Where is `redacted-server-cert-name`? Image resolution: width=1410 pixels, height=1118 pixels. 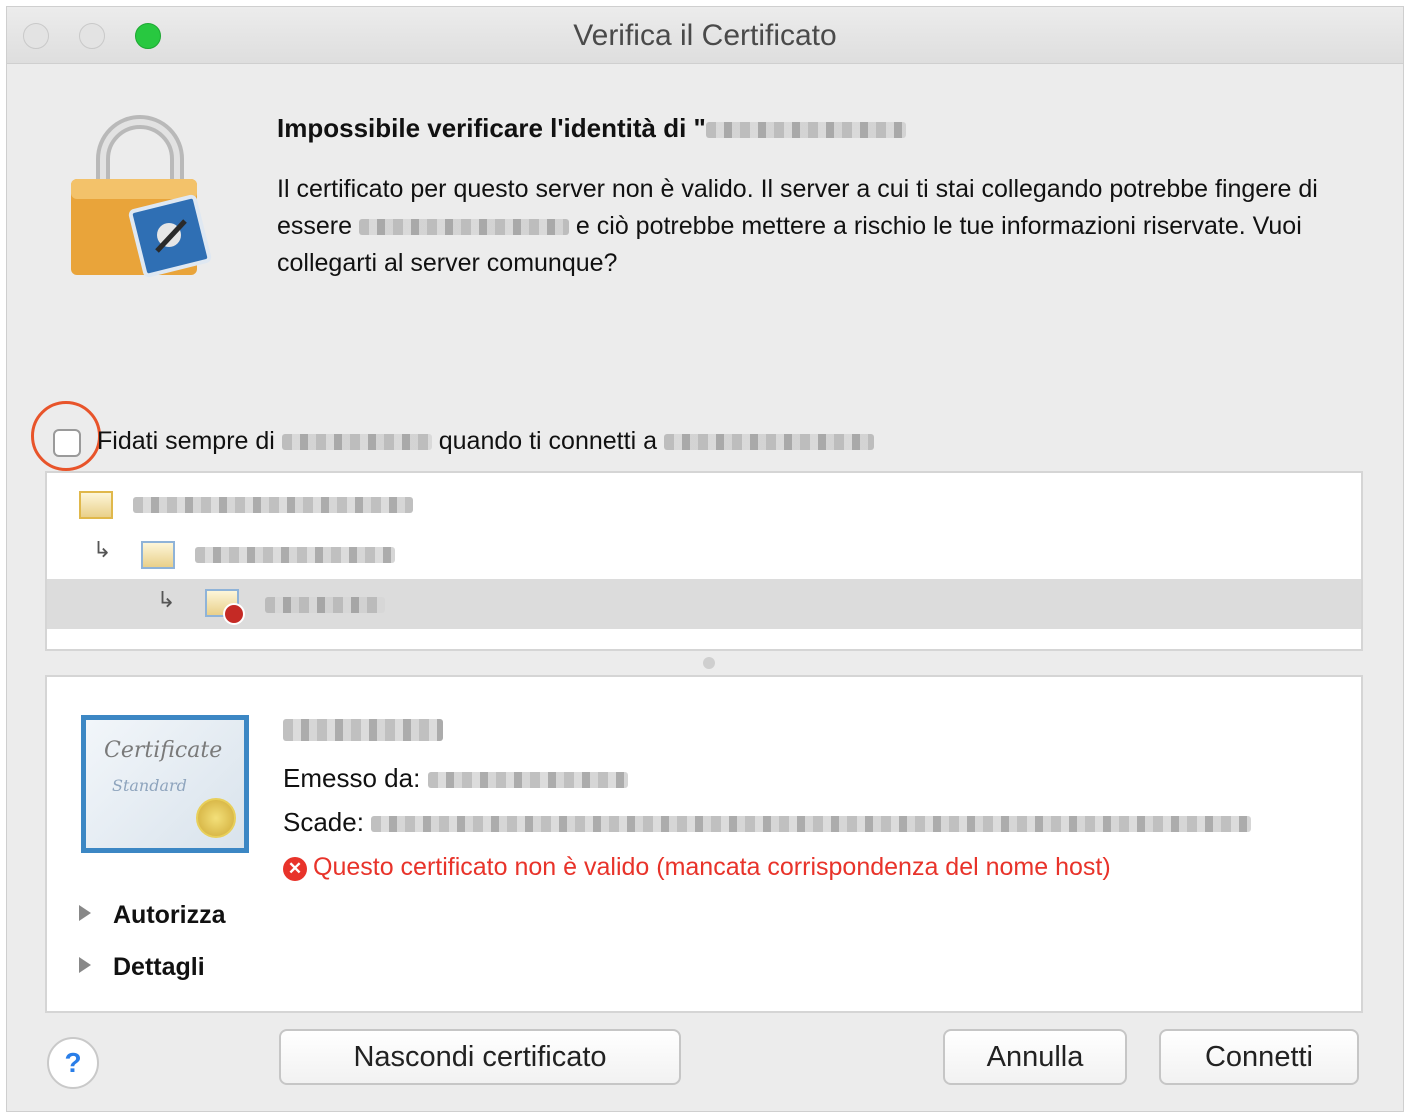 redacted-server-cert-name is located at coordinates (325, 605).